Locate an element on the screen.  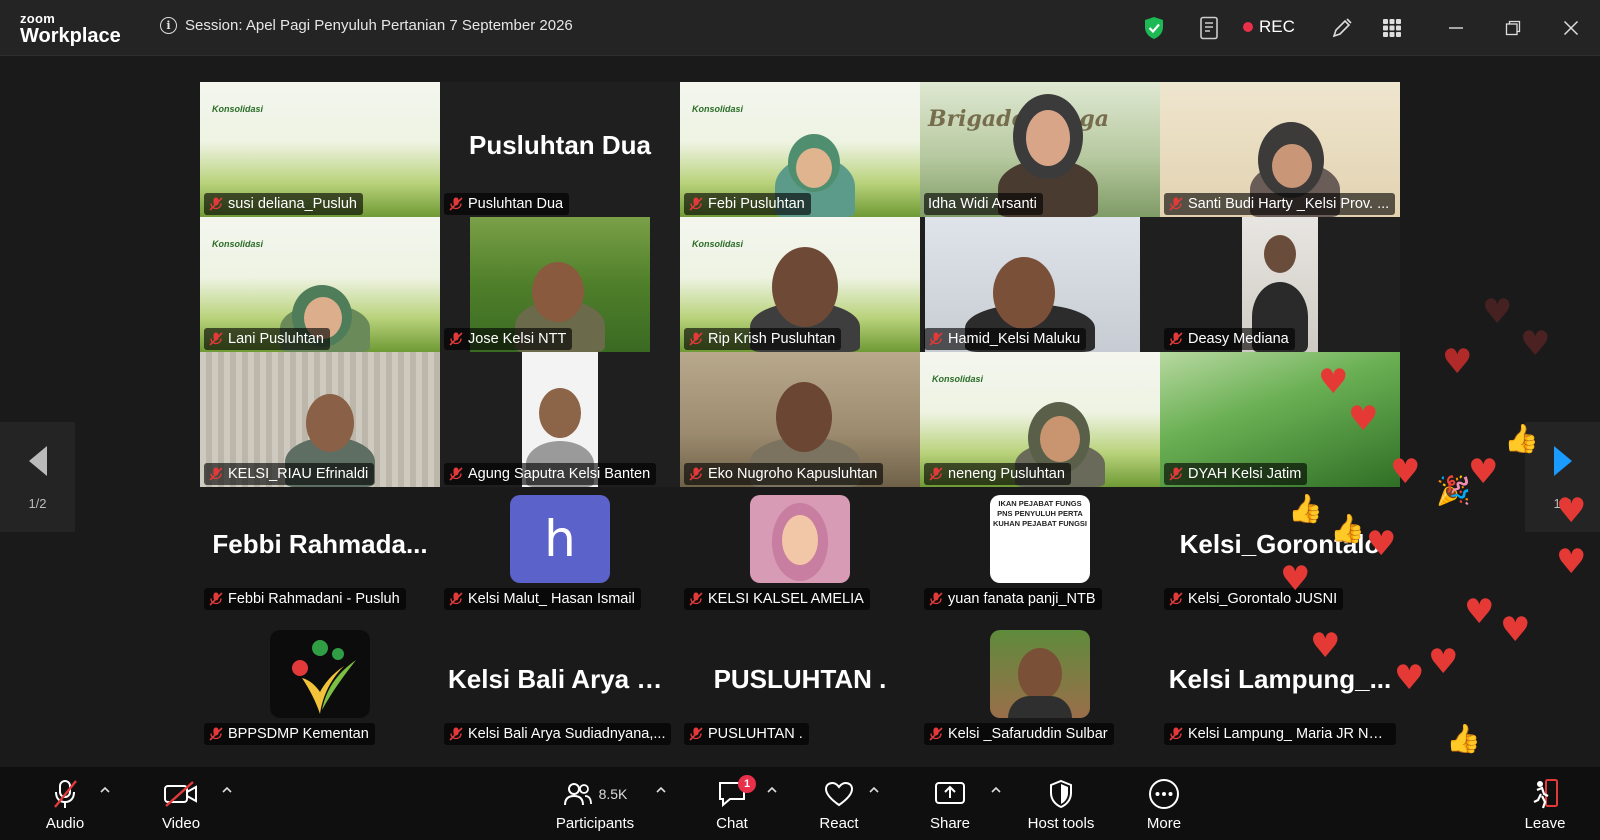
party-popper-reaction-icon: 🎉 is located at coordinates (1453, 490).